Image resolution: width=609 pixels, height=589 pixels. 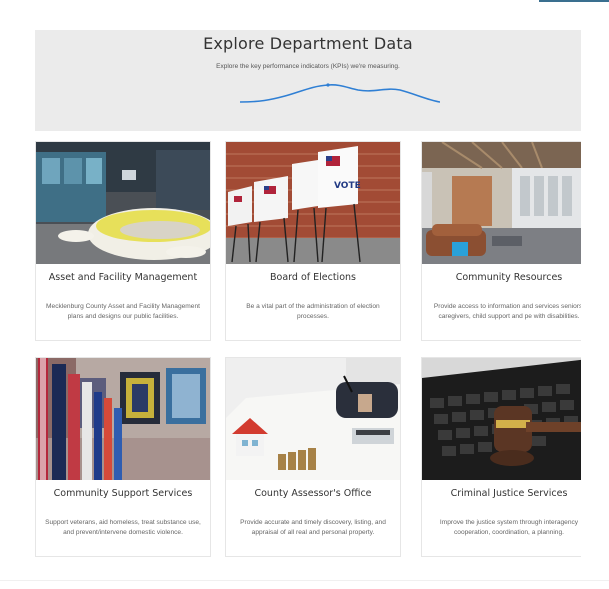 What do you see at coordinates (501, 277) in the screenshot?
I see `card-title: Community Resources` at bounding box center [501, 277].